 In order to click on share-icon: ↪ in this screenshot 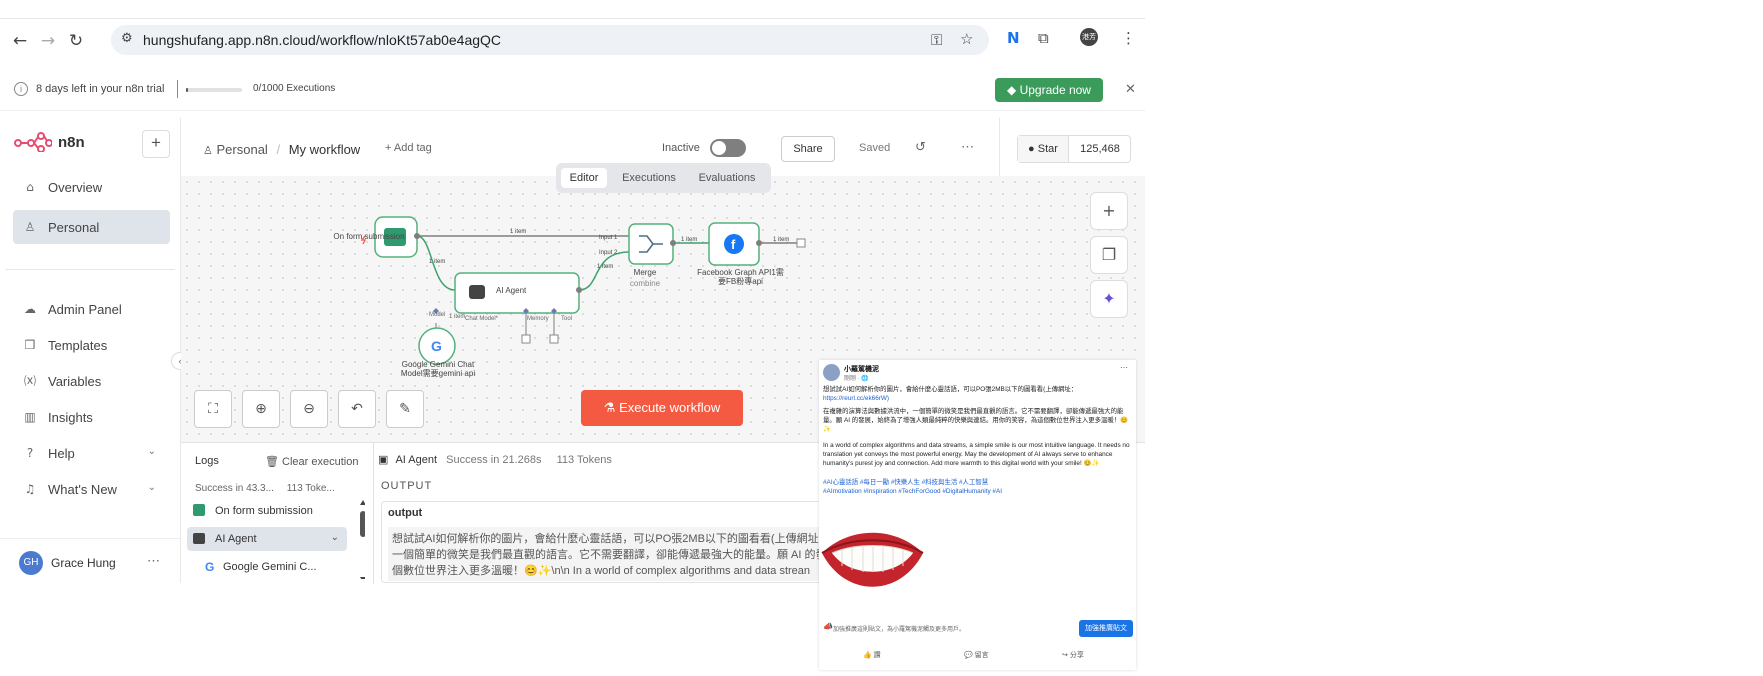, I will do `click(1065, 655)`.